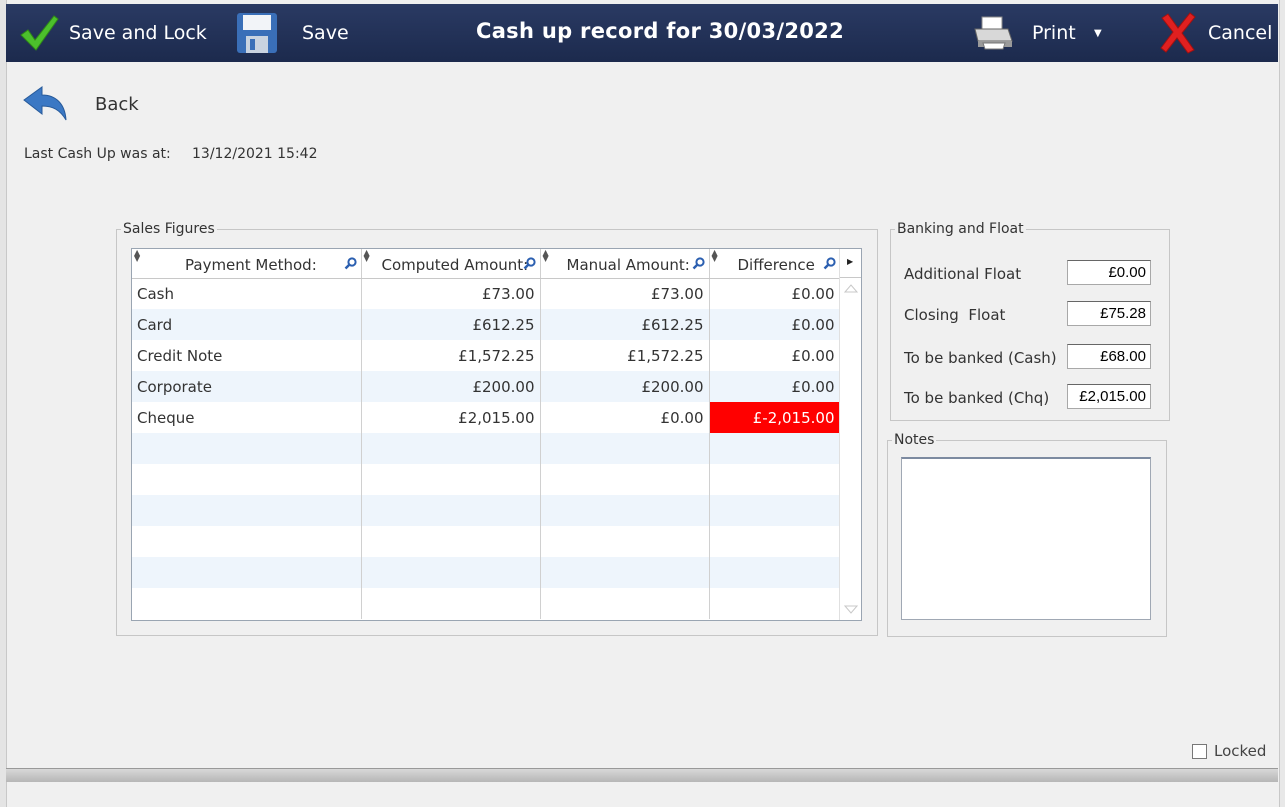 This screenshot has height=807, width=1285. Describe the element at coordinates (851, 609) in the screenshot. I see `scroll-down-icon` at that location.